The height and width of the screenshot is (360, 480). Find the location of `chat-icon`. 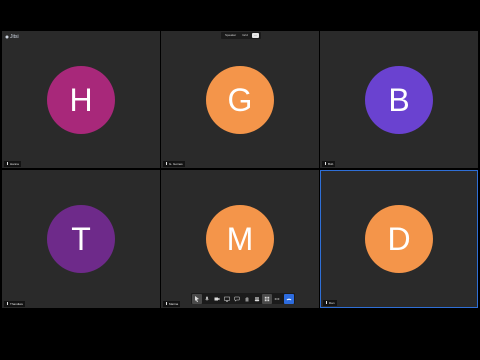

chat-icon is located at coordinates (237, 299).